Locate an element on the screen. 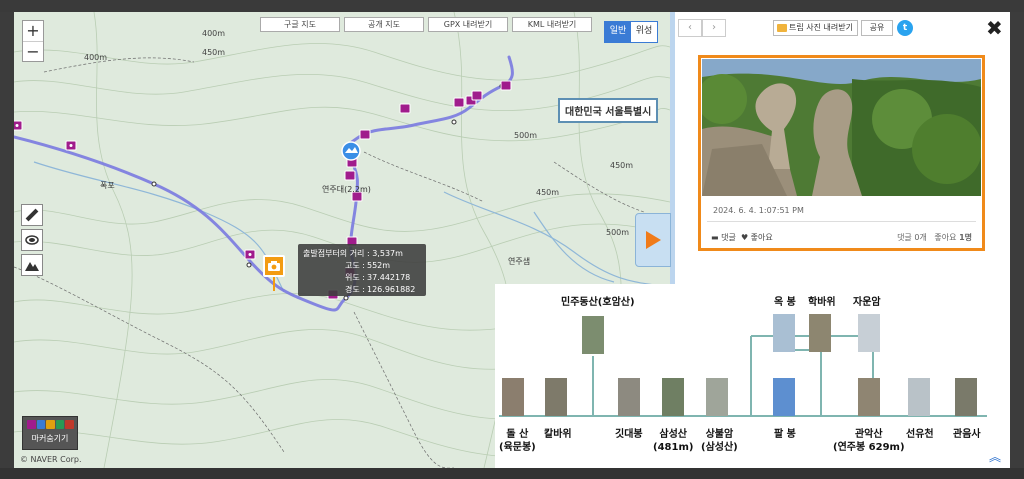 The width and height of the screenshot is (1024, 479). scroll-to-top-button: ︽ is located at coordinates (995, 457).